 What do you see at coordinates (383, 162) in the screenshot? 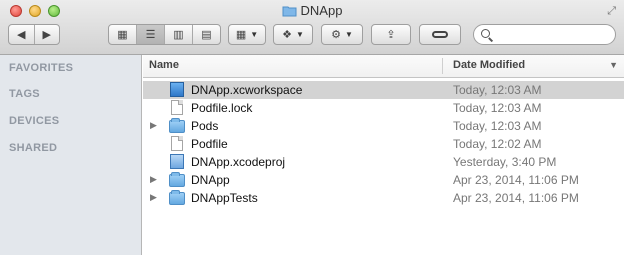
I see `list-item: DNApp.xcodeproj Yesterday, 3:40 PM` at bounding box center [383, 162].